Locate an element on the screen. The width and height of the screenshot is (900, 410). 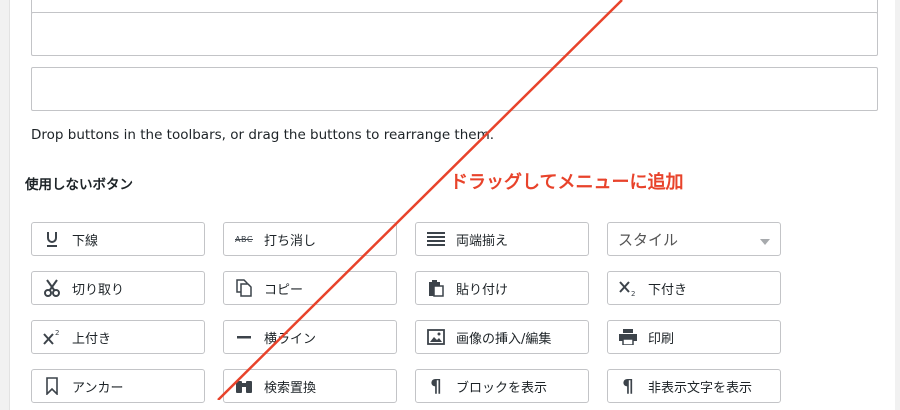
search-replace-button: 検索置換 is located at coordinates (310, 386).